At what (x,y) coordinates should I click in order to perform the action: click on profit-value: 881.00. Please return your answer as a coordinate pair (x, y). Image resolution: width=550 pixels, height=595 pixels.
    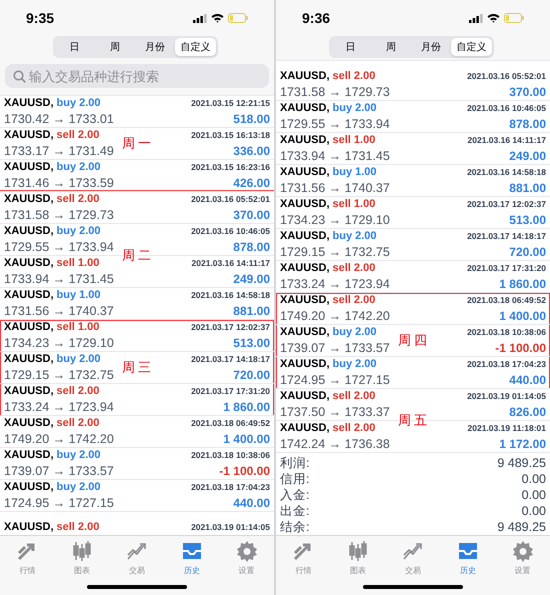
    Looking at the image, I should click on (527, 188).